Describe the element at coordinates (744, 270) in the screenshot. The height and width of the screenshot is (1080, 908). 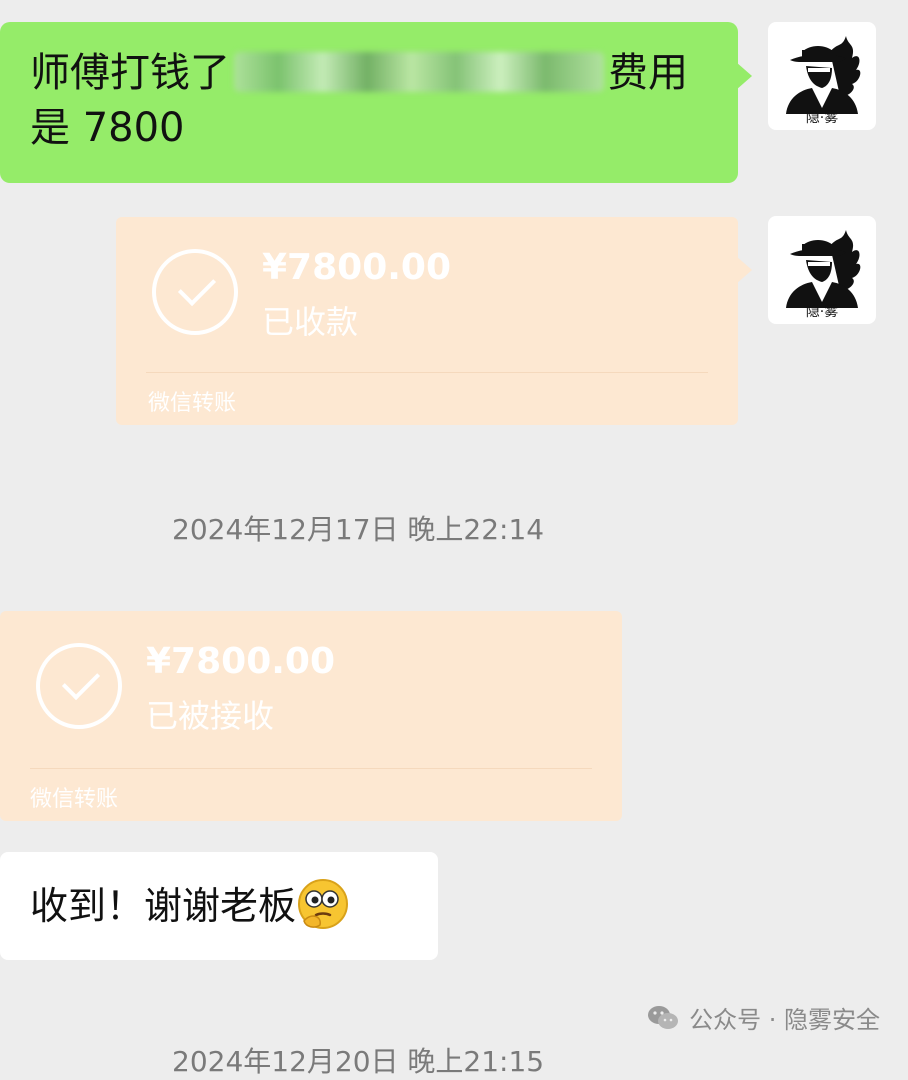
I see `card-tail` at that location.